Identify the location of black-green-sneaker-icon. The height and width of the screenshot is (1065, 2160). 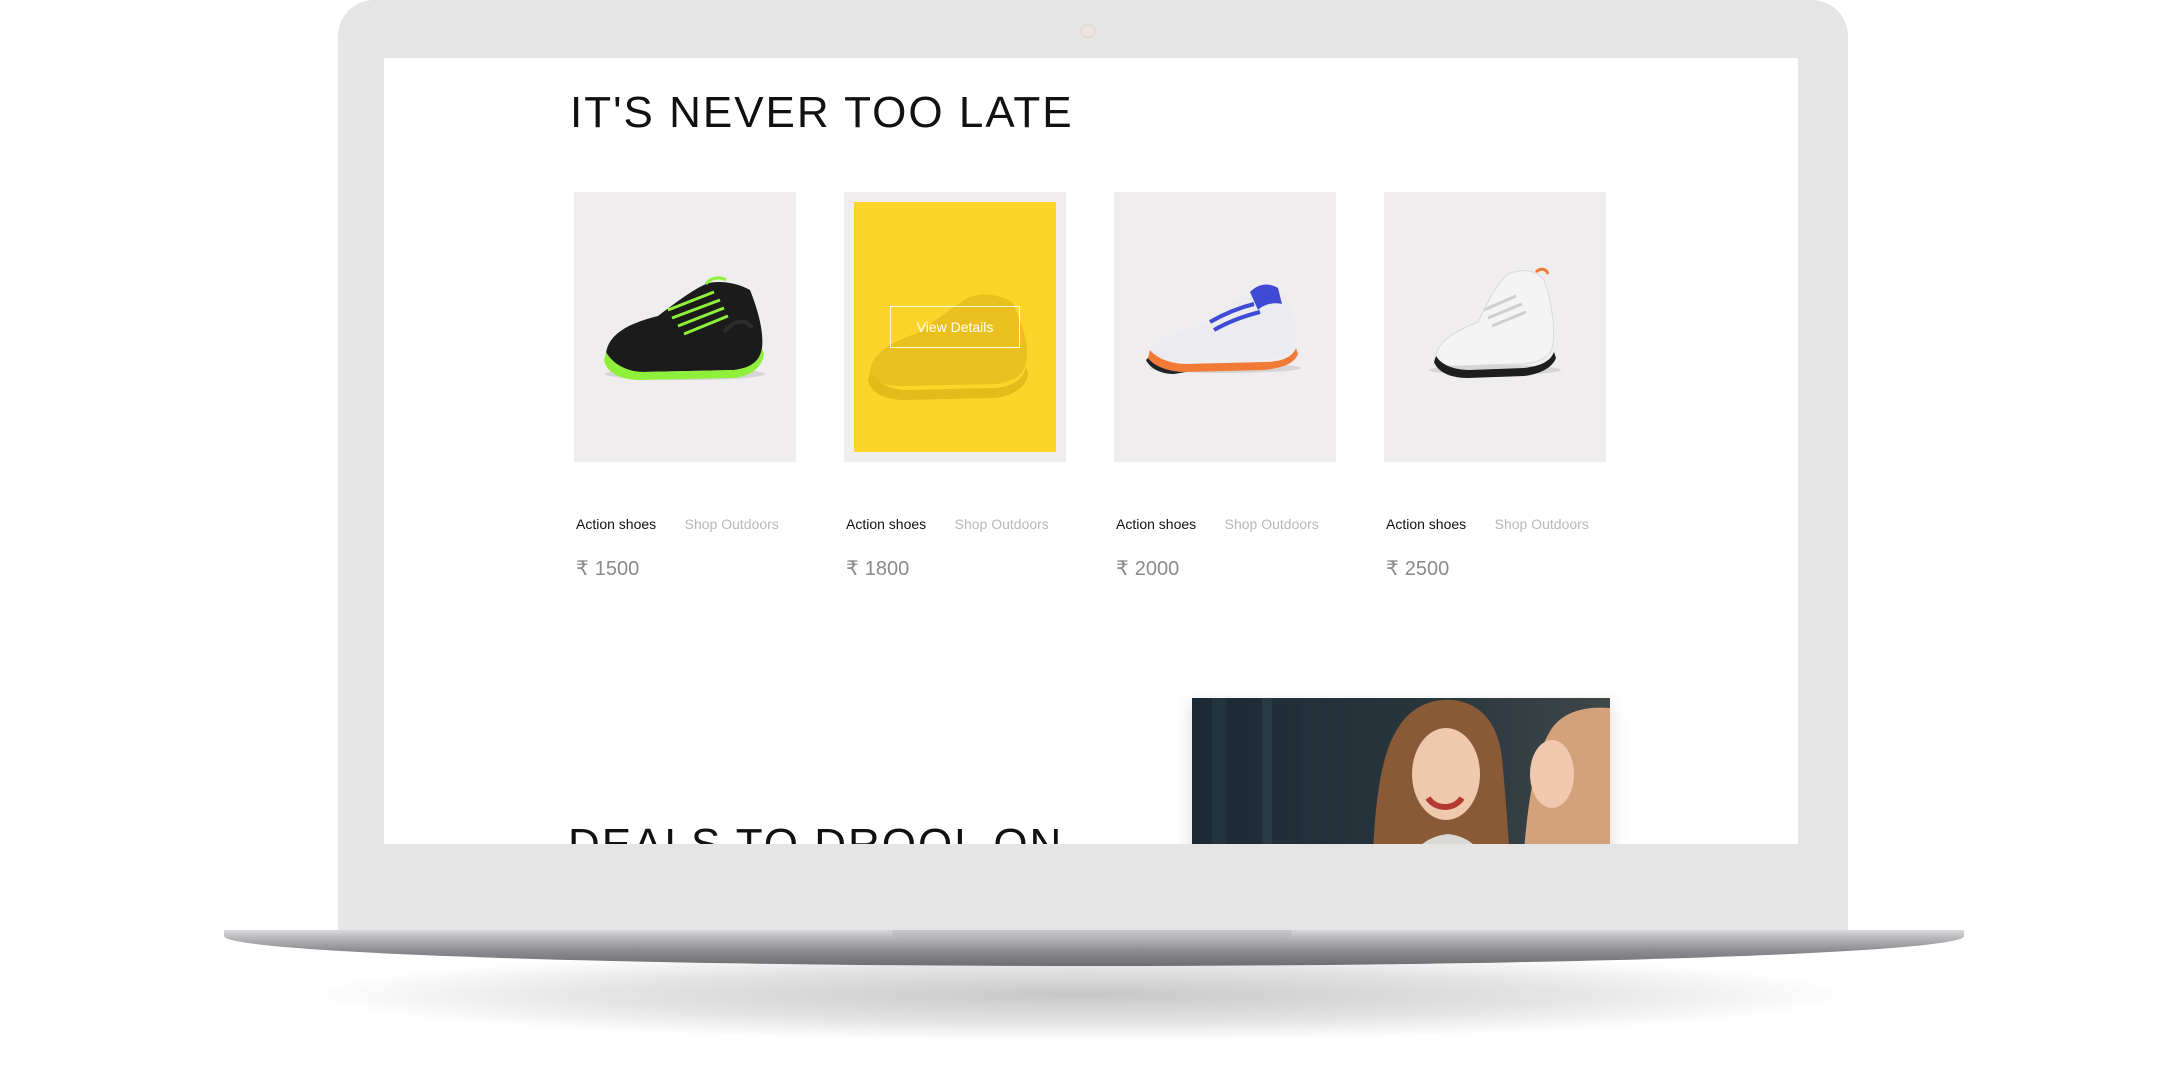
(684, 328).